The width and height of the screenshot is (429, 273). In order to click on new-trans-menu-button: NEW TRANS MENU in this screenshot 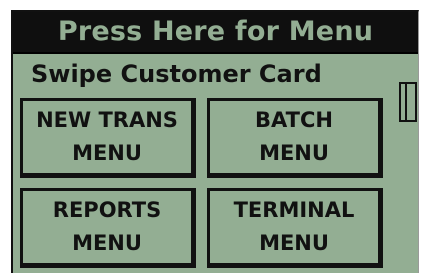, I will do `click(108, 138)`.